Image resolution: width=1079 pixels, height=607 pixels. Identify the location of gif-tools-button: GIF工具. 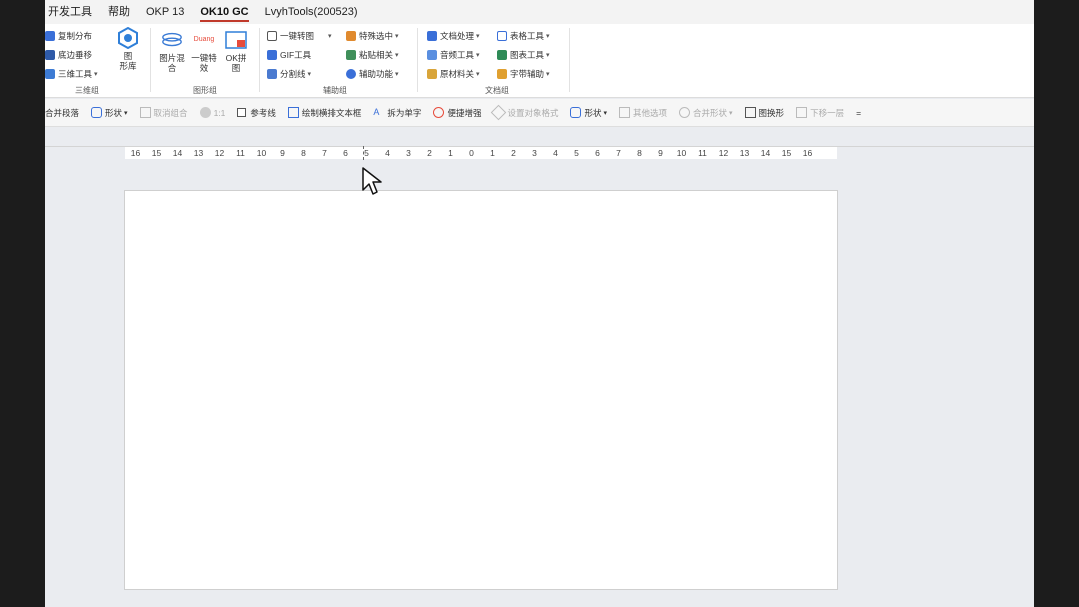
(289, 55).